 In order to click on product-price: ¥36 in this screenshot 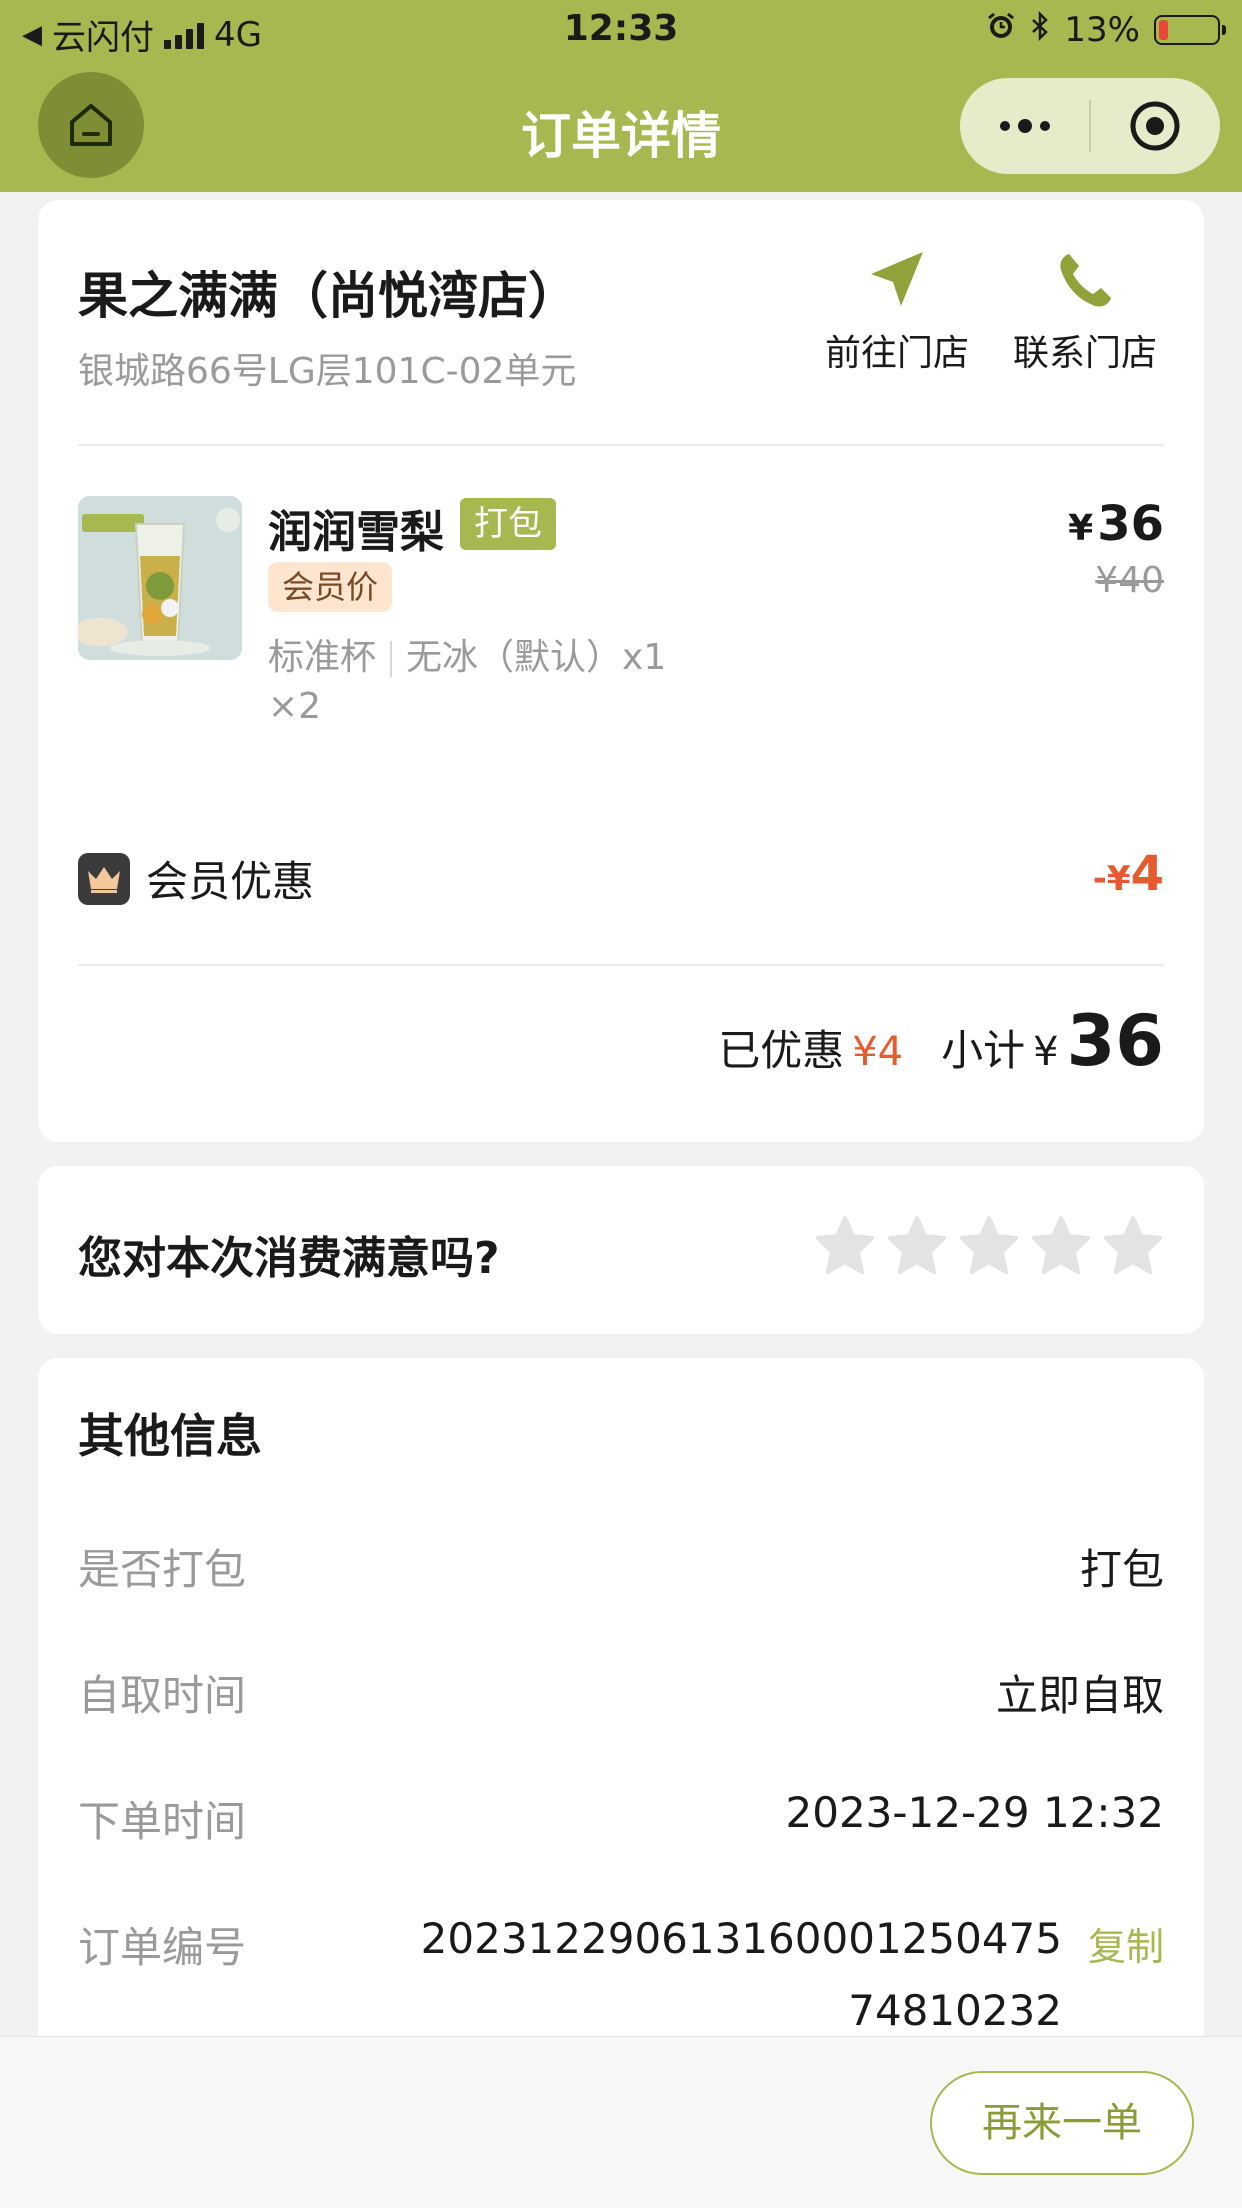, I will do `click(1116, 524)`.